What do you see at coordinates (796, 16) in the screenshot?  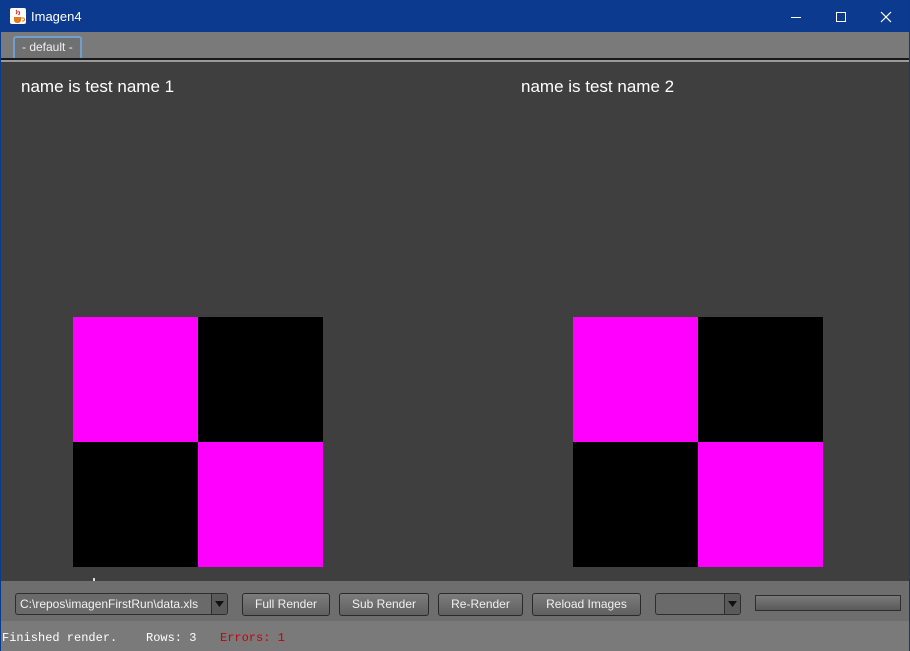 I see `minimize-icon` at bounding box center [796, 16].